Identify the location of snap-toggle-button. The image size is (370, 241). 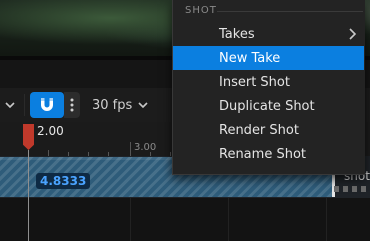
(47, 105).